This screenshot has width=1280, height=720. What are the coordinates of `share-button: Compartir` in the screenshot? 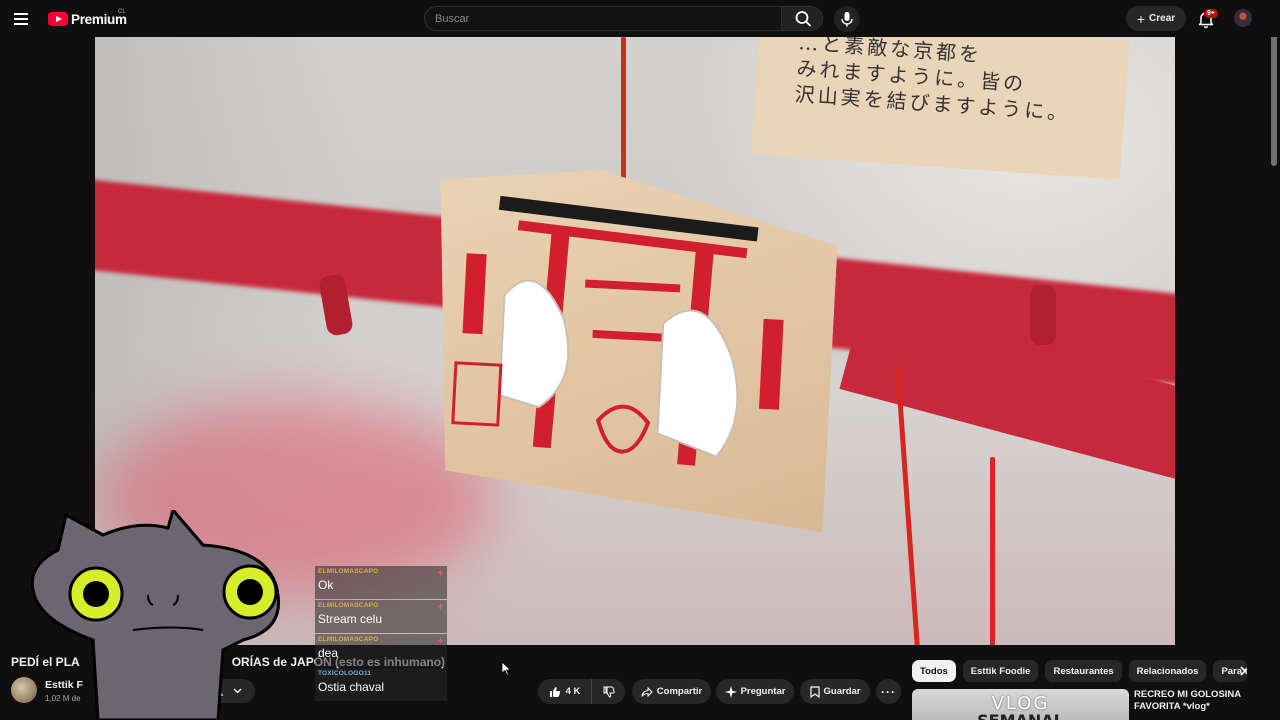 It's located at (671, 691).